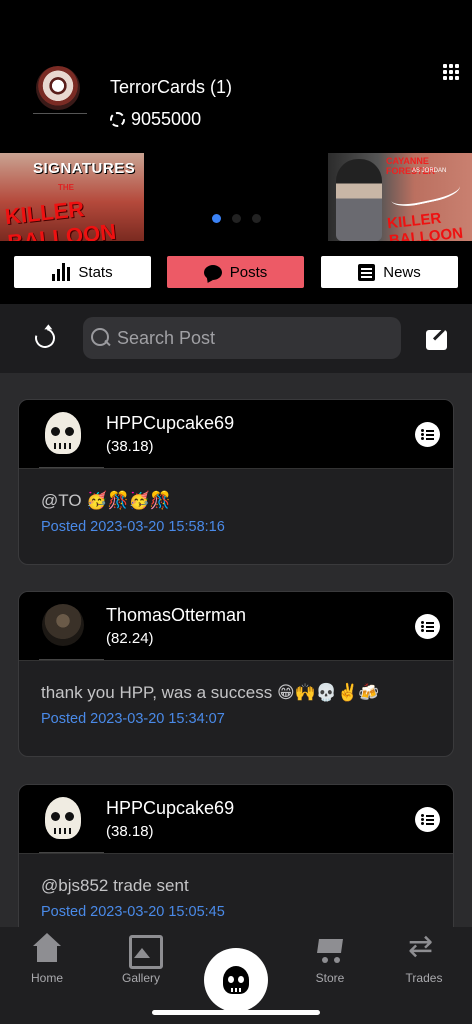  What do you see at coordinates (330, 978) in the screenshot?
I see `nav-store-label: Store` at bounding box center [330, 978].